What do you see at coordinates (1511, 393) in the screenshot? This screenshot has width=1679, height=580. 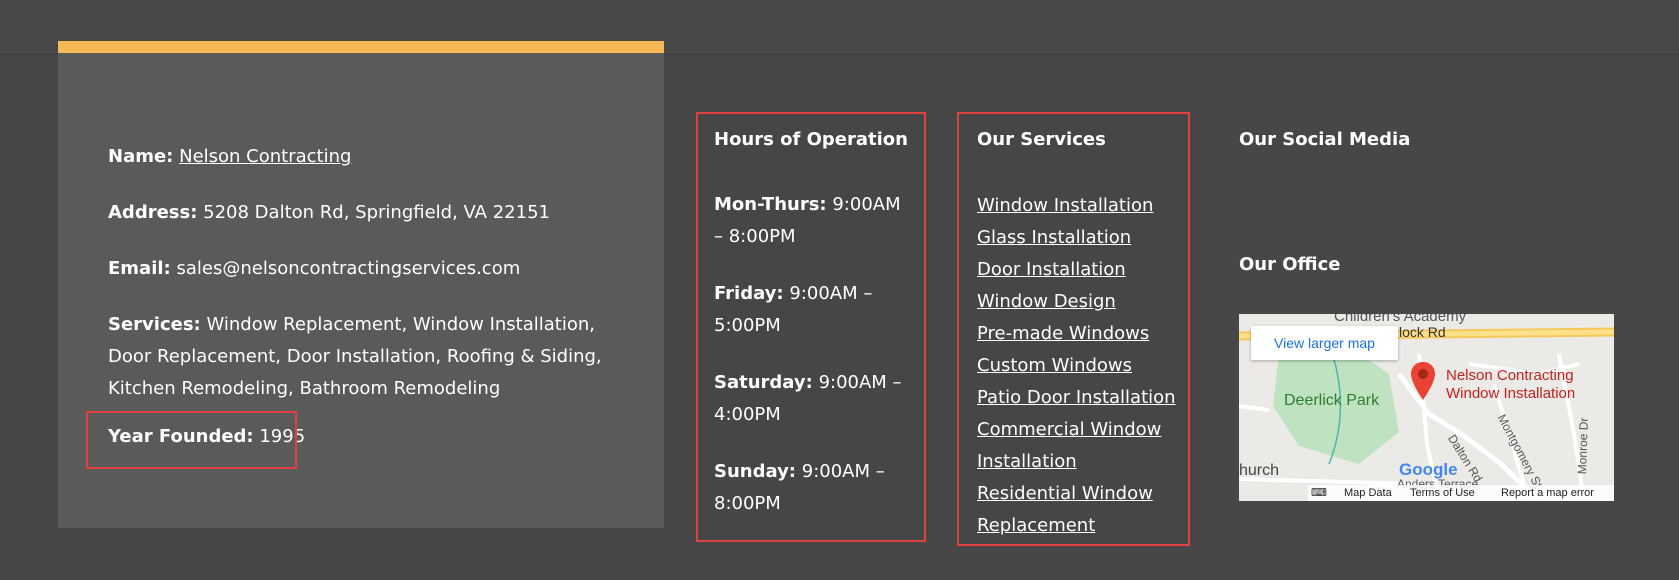 I see `map-pin-label-line2: Window Installation` at bounding box center [1511, 393].